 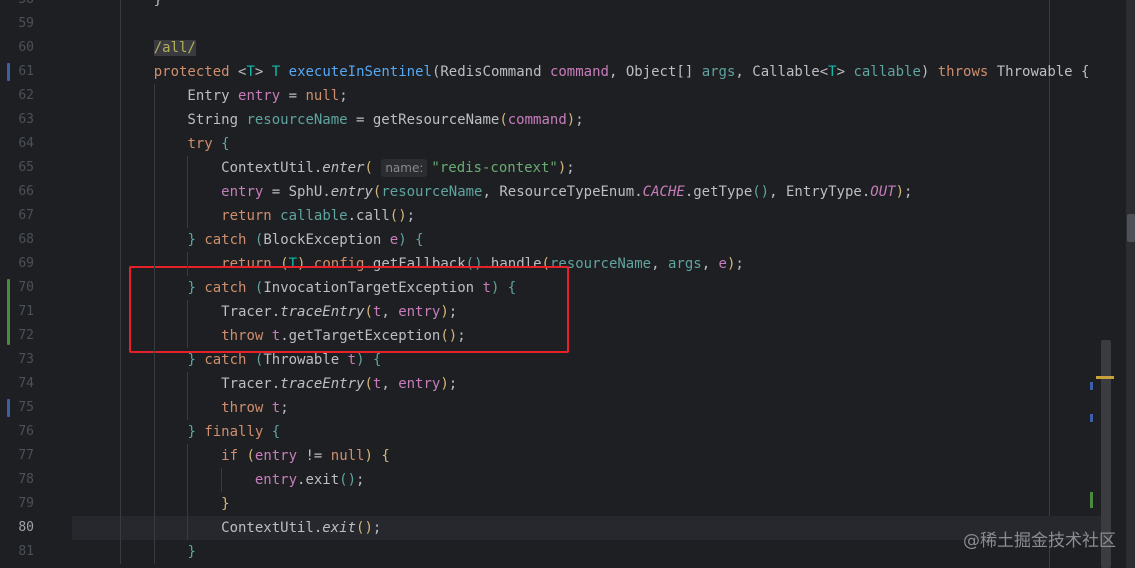 I want to click on code-line: } catch (BlockException e) {, so click(x=627, y=240).